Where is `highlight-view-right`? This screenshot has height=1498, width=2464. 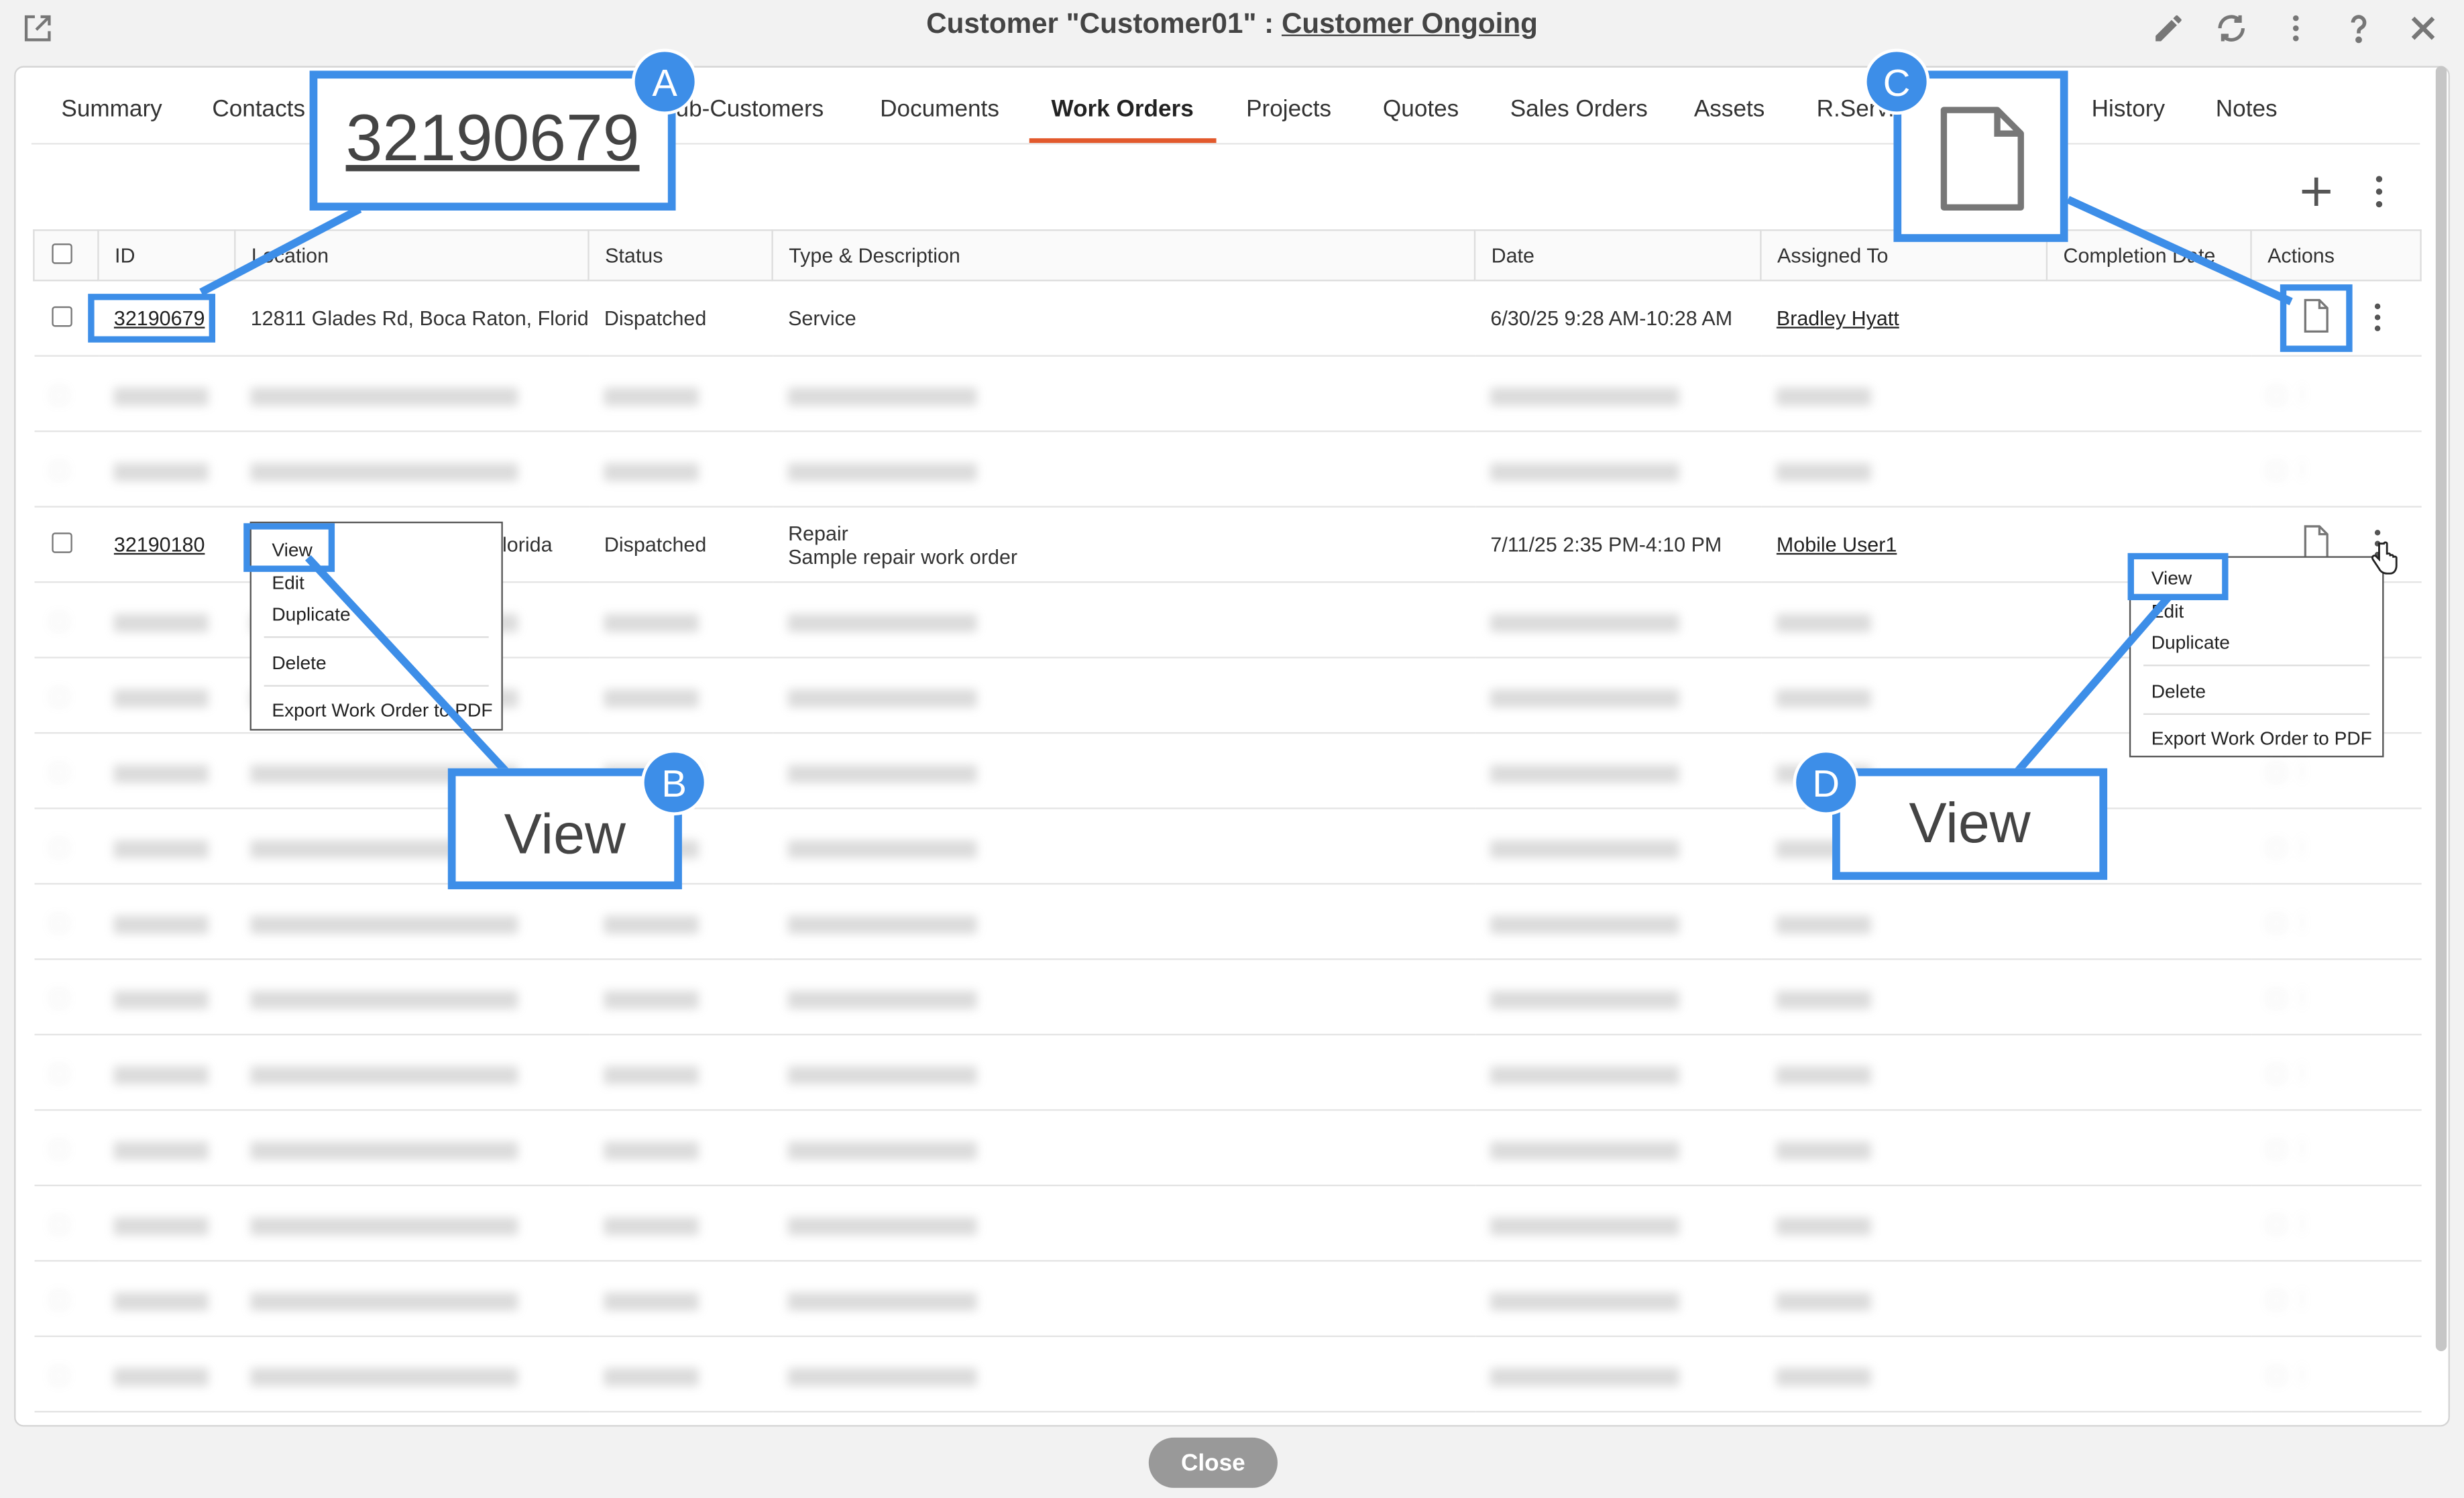 highlight-view-right is located at coordinates (2178, 577).